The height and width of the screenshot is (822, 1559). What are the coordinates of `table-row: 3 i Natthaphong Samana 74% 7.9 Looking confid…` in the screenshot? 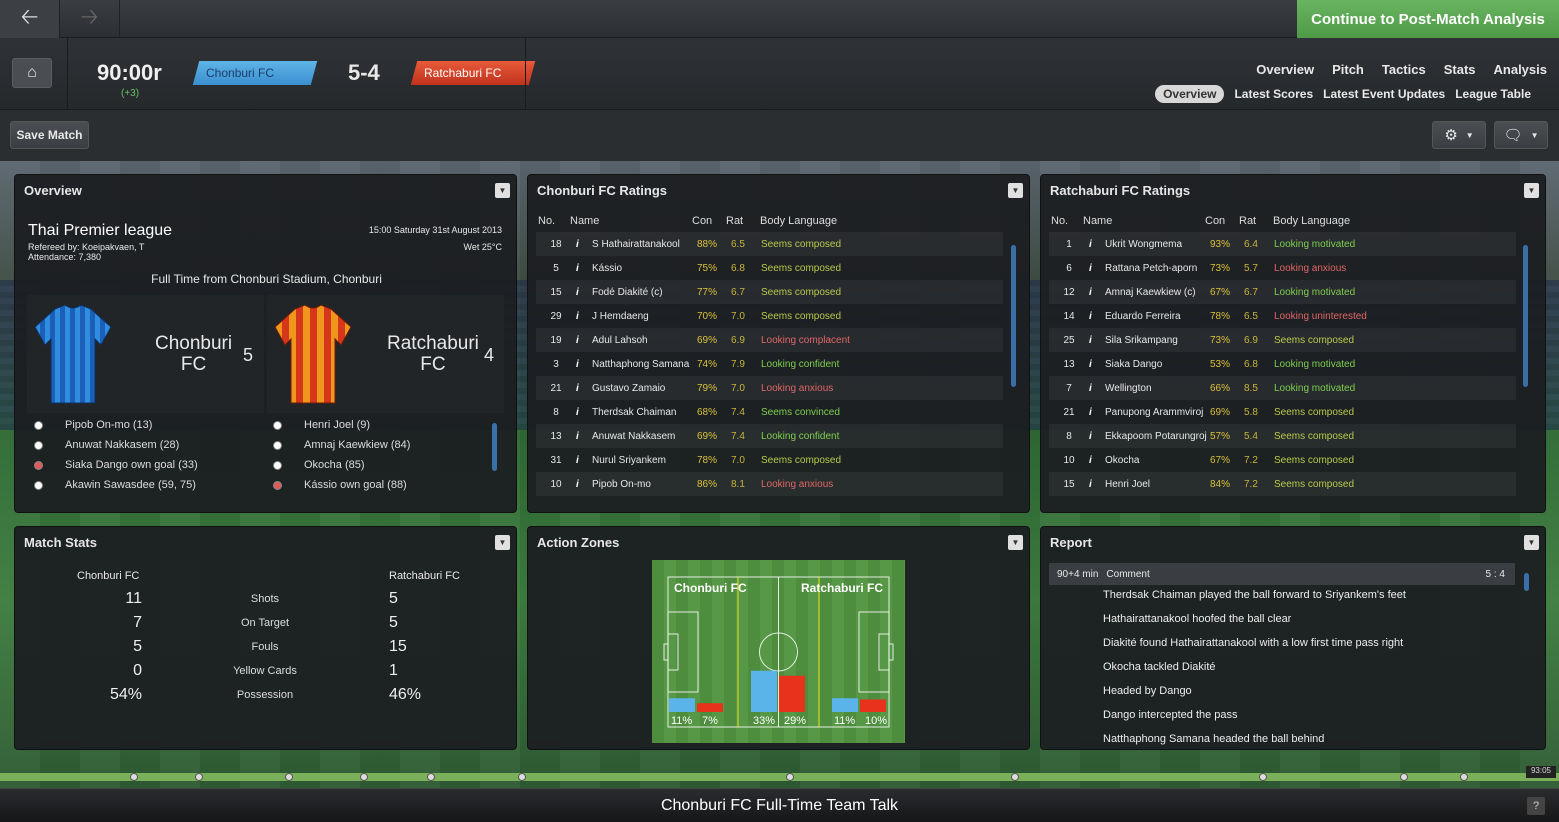 It's located at (769, 364).